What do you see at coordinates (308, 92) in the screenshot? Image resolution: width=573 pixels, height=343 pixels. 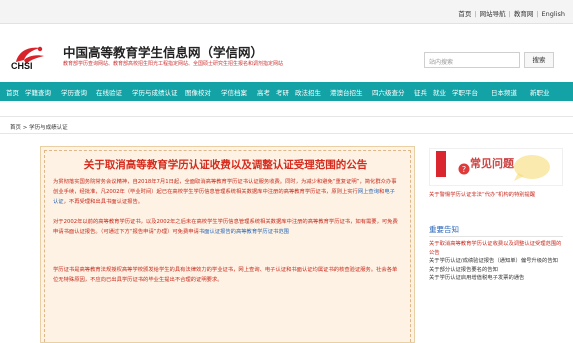 I see `nav-item-law: 政法招生` at bounding box center [308, 92].